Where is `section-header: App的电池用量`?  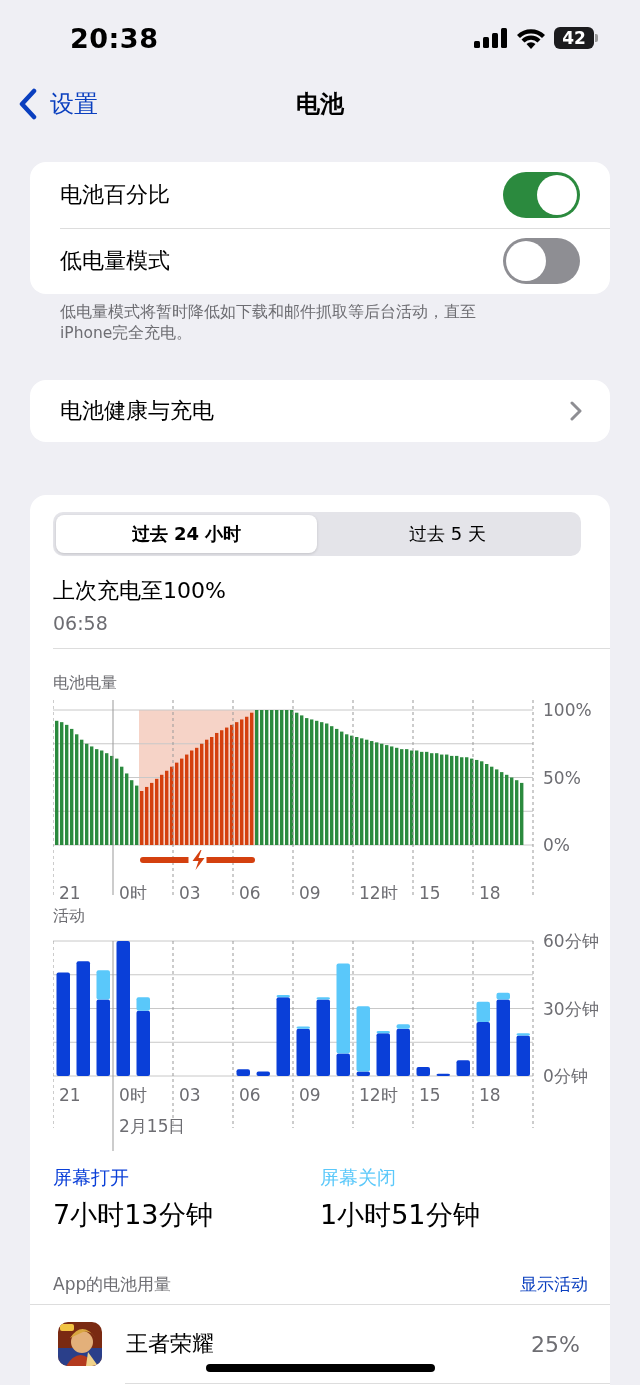
section-header: App的电池用量 is located at coordinates (112, 1284).